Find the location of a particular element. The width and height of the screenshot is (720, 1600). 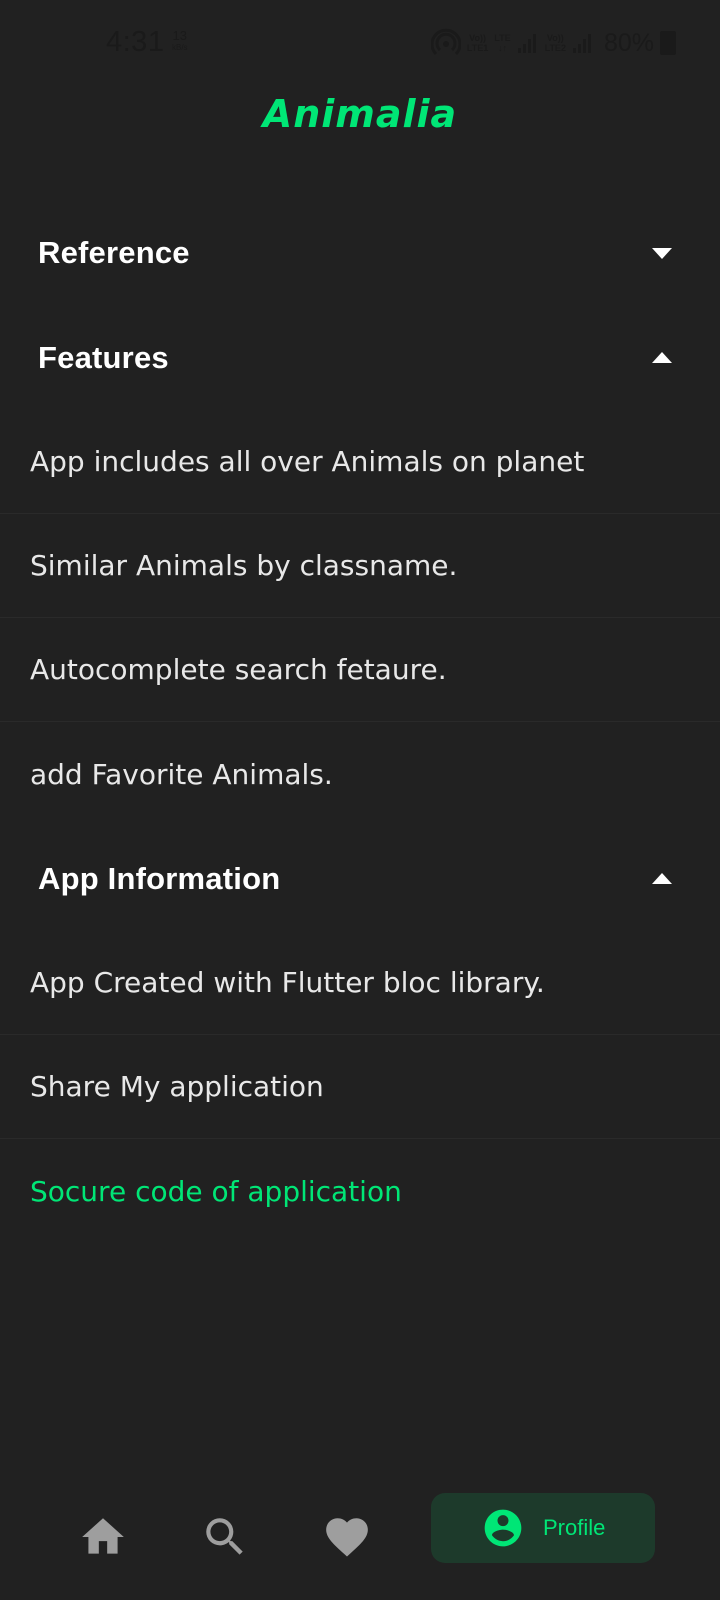

signal-1-icon is located at coordinates (526, 43).